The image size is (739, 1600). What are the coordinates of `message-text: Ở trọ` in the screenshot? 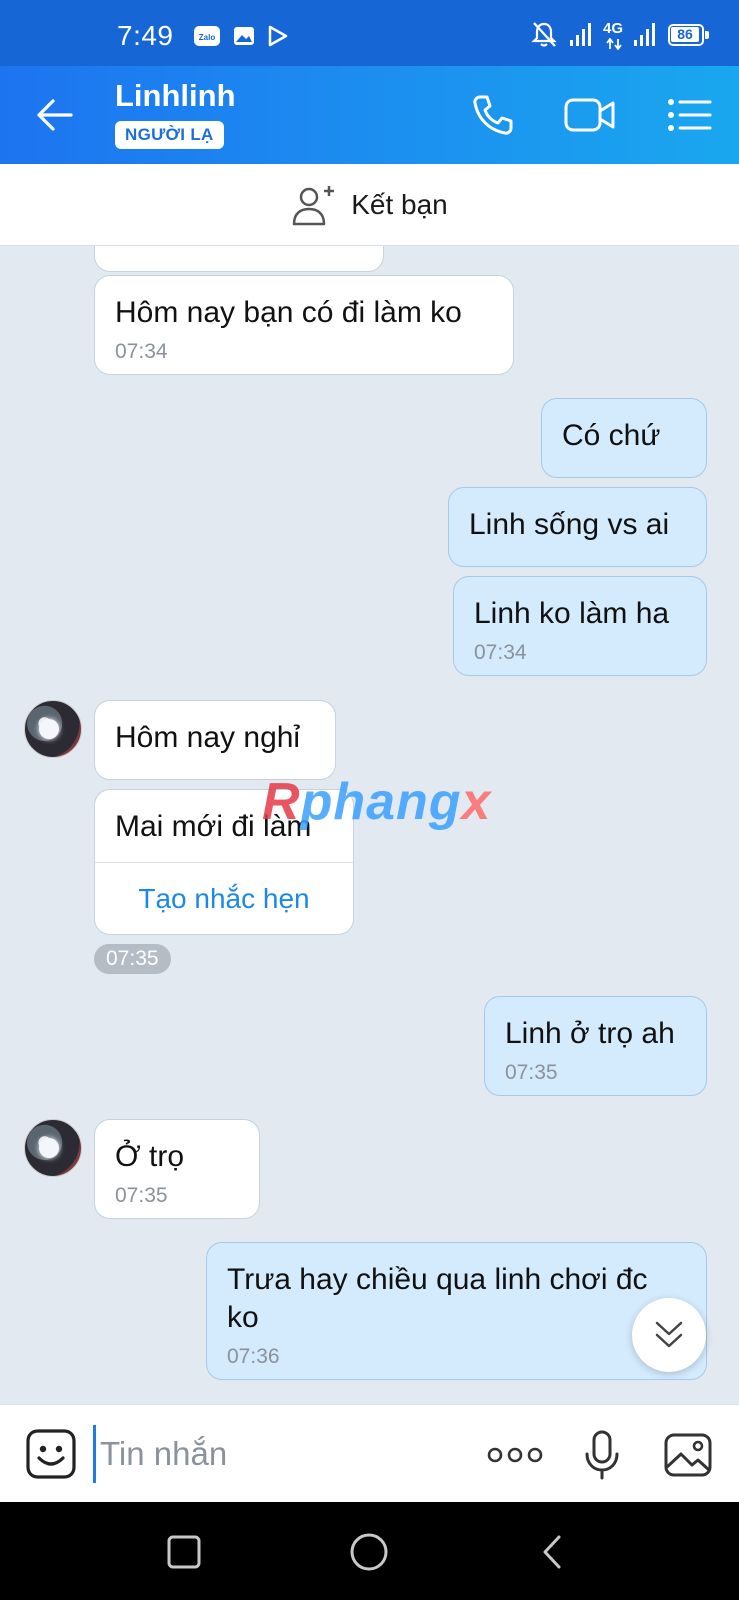 It's located at (150, 1156).